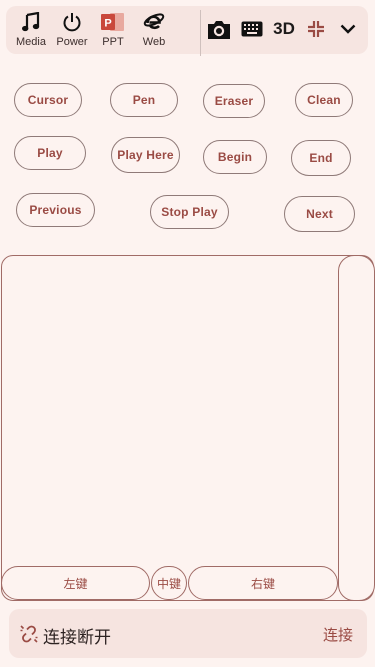 The height and width of the screenshot is (667, 375). Describe the element at coordinates (316, 29) in the screenshot. I see `collapse-icon` at that location.